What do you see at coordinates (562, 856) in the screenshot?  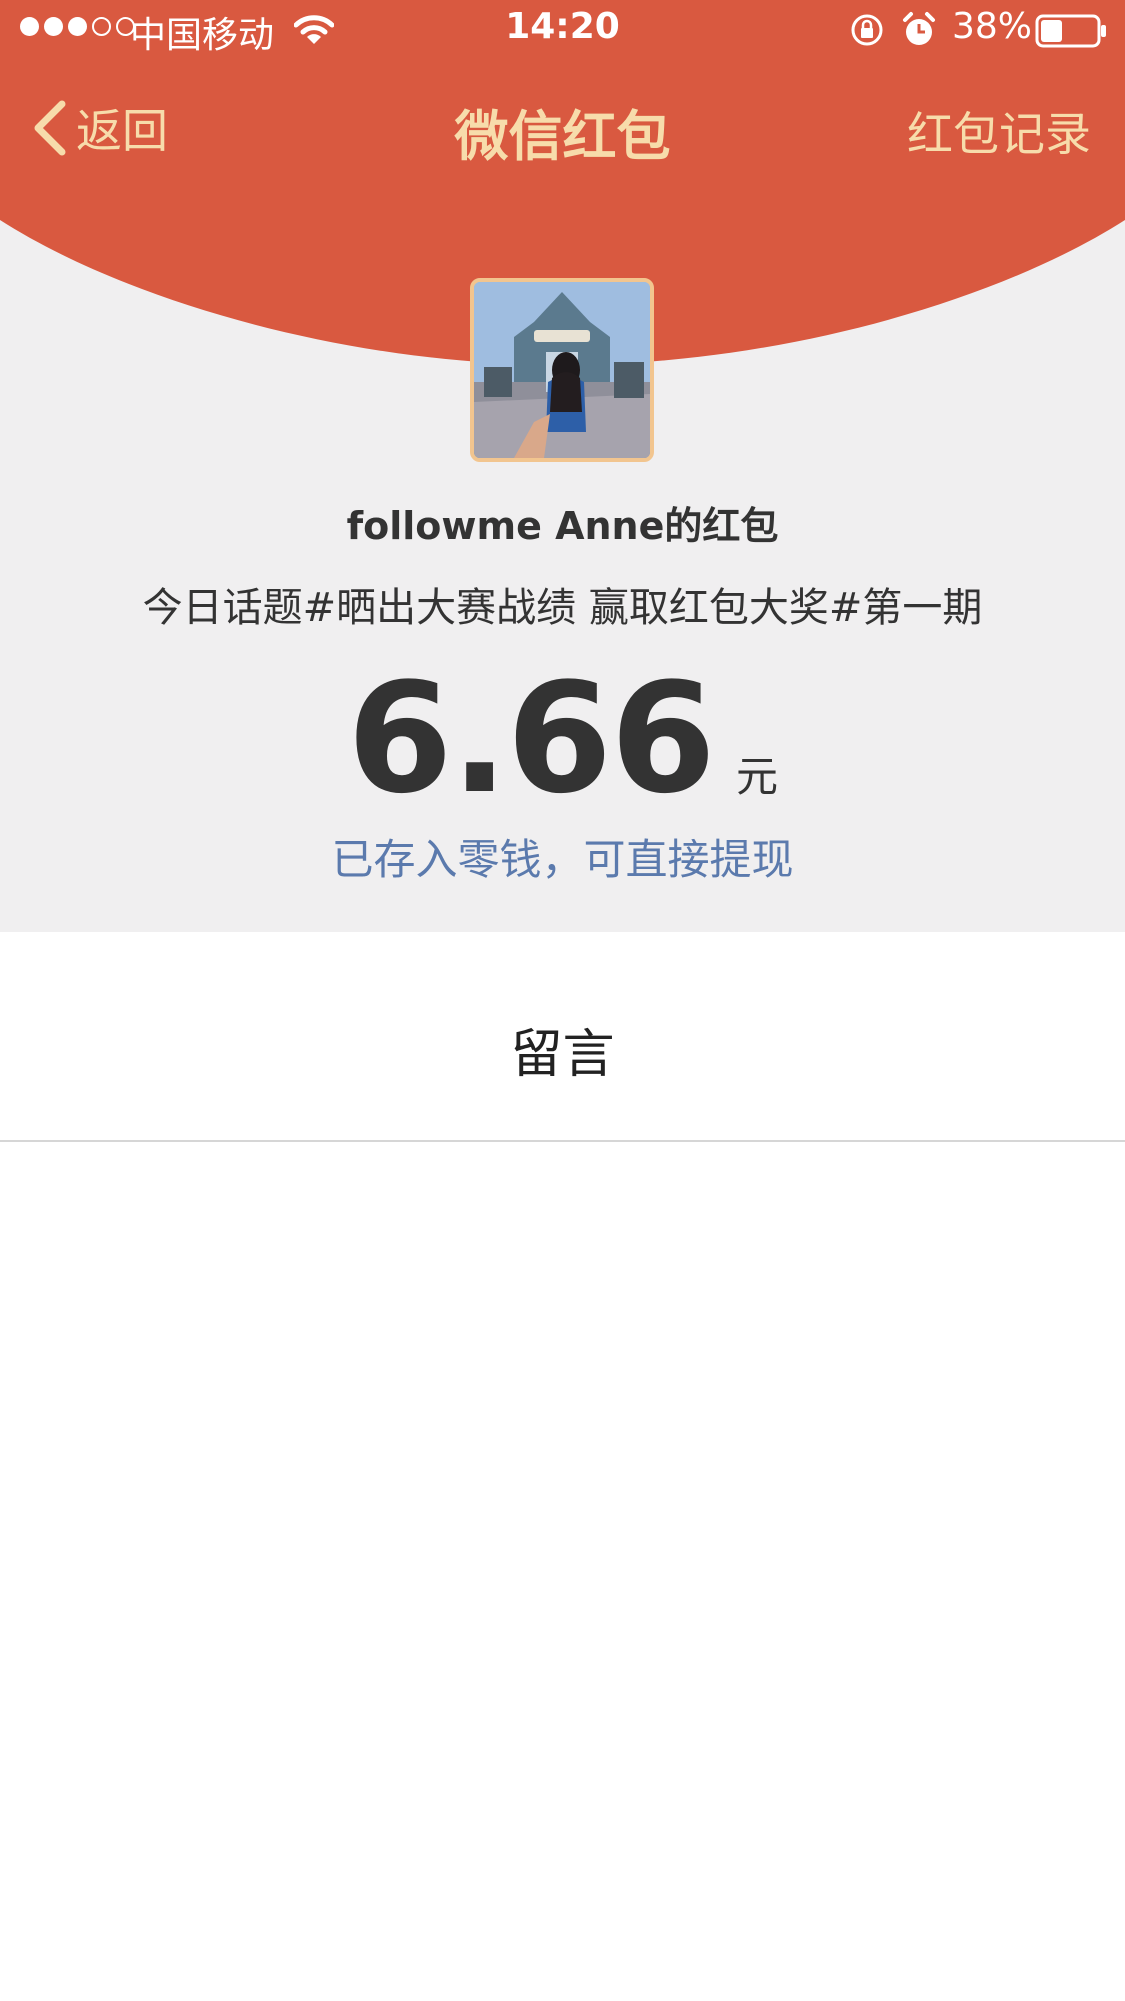 I see `wallet-link: 已存入零钱，可直接提现` at bounding box center [562, 856].